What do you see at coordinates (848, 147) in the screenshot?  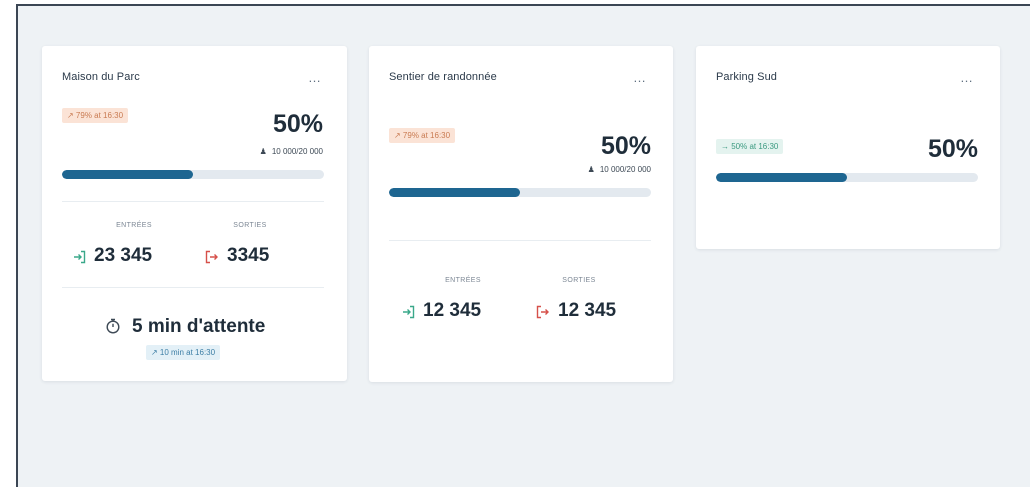 I see `card-parking-sud: Parking Sud … → 50% at 16:30 50%` at bounding box center [848, 147].